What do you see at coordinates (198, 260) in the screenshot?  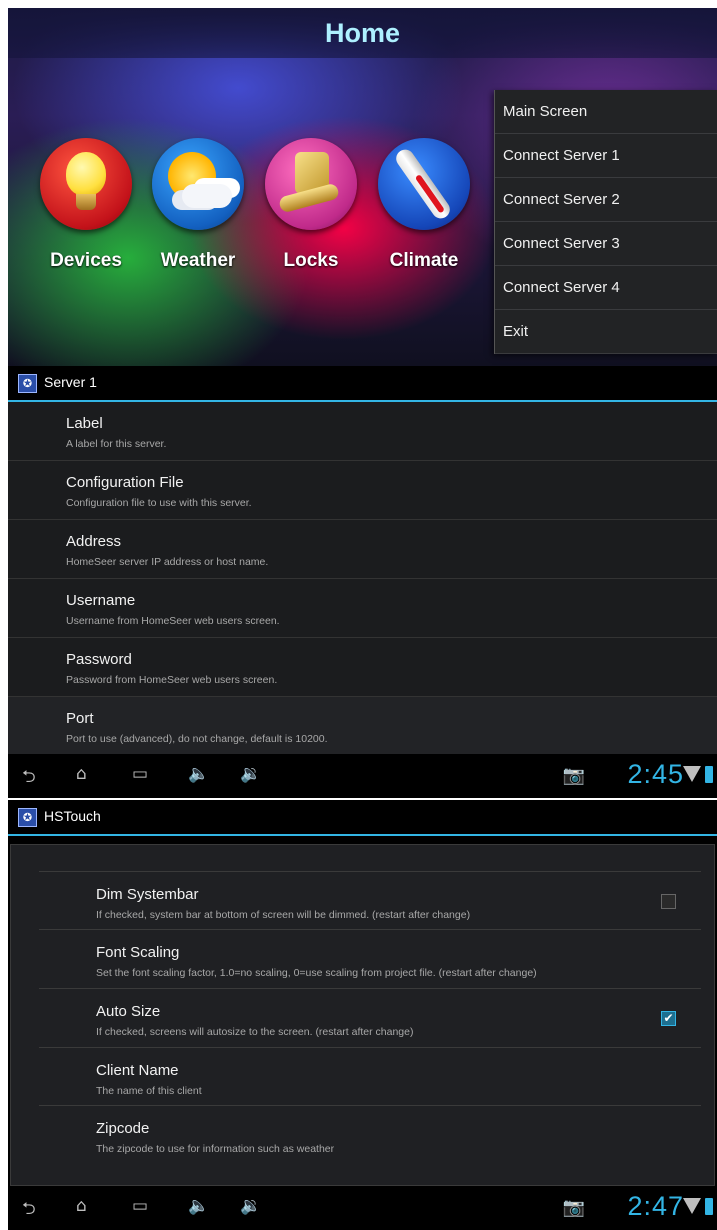 I see `weather-label: Weather` at bounding box center [198, 260].